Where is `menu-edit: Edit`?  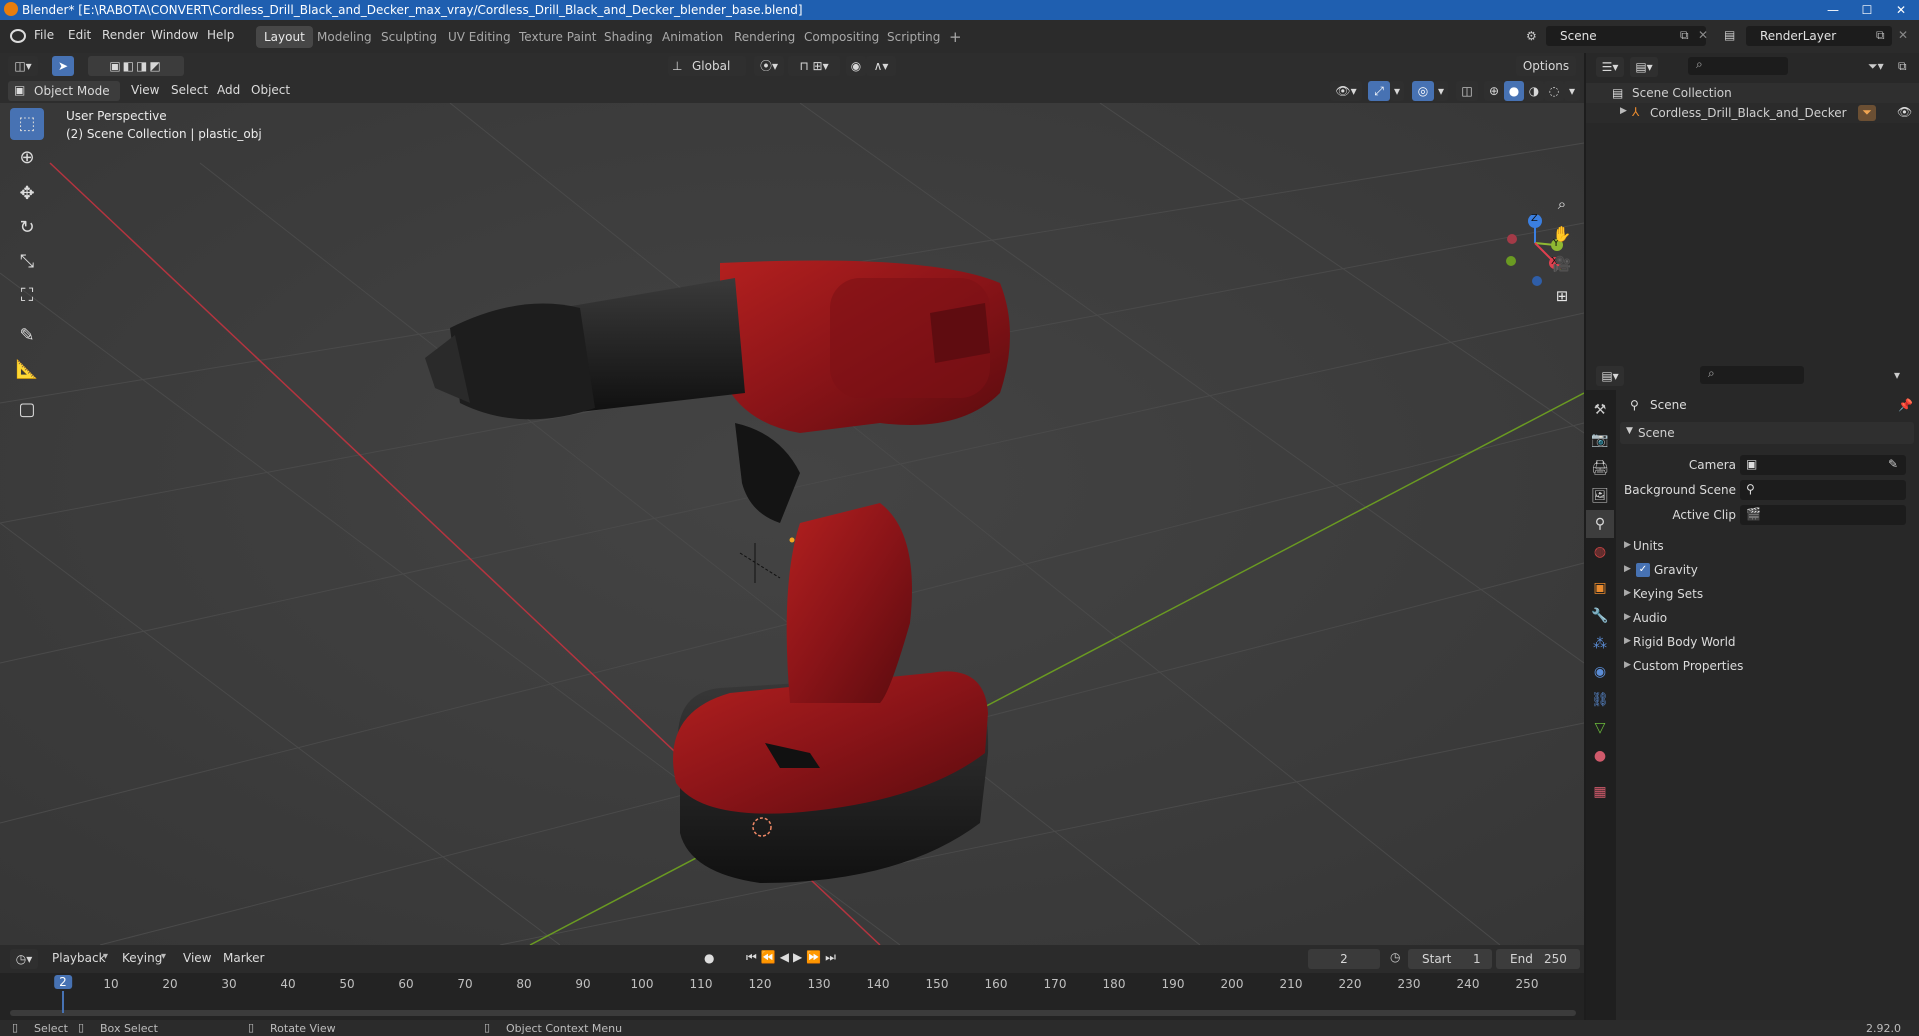
menu-edit: Edit is located at coordinates (79, 35).